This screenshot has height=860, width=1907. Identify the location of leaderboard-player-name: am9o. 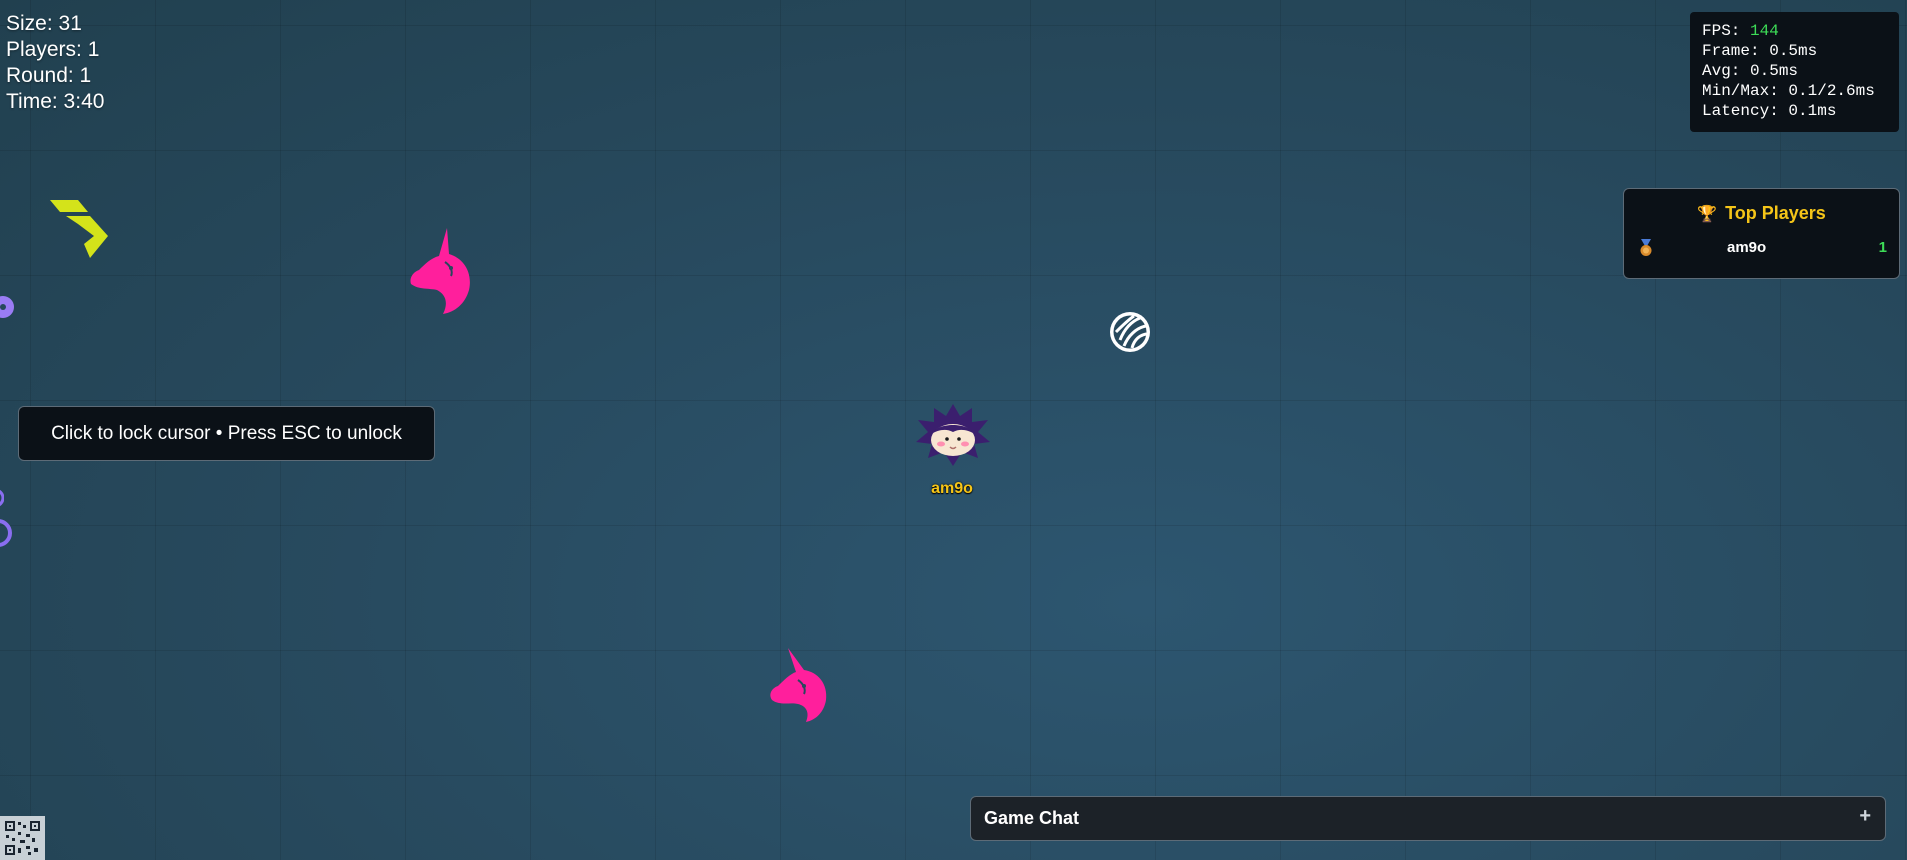
(1747, 247).